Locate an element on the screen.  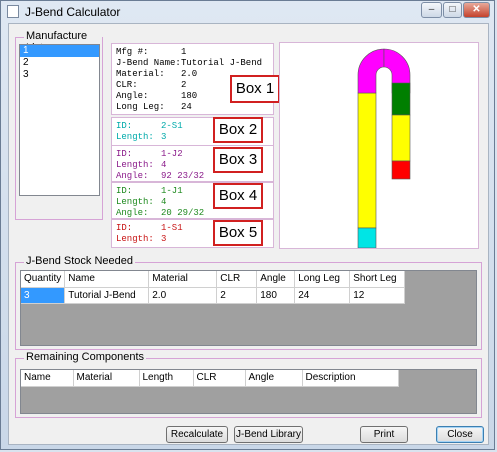
info-value: Tutorial J-Bend is located at coordinates (222, 63).